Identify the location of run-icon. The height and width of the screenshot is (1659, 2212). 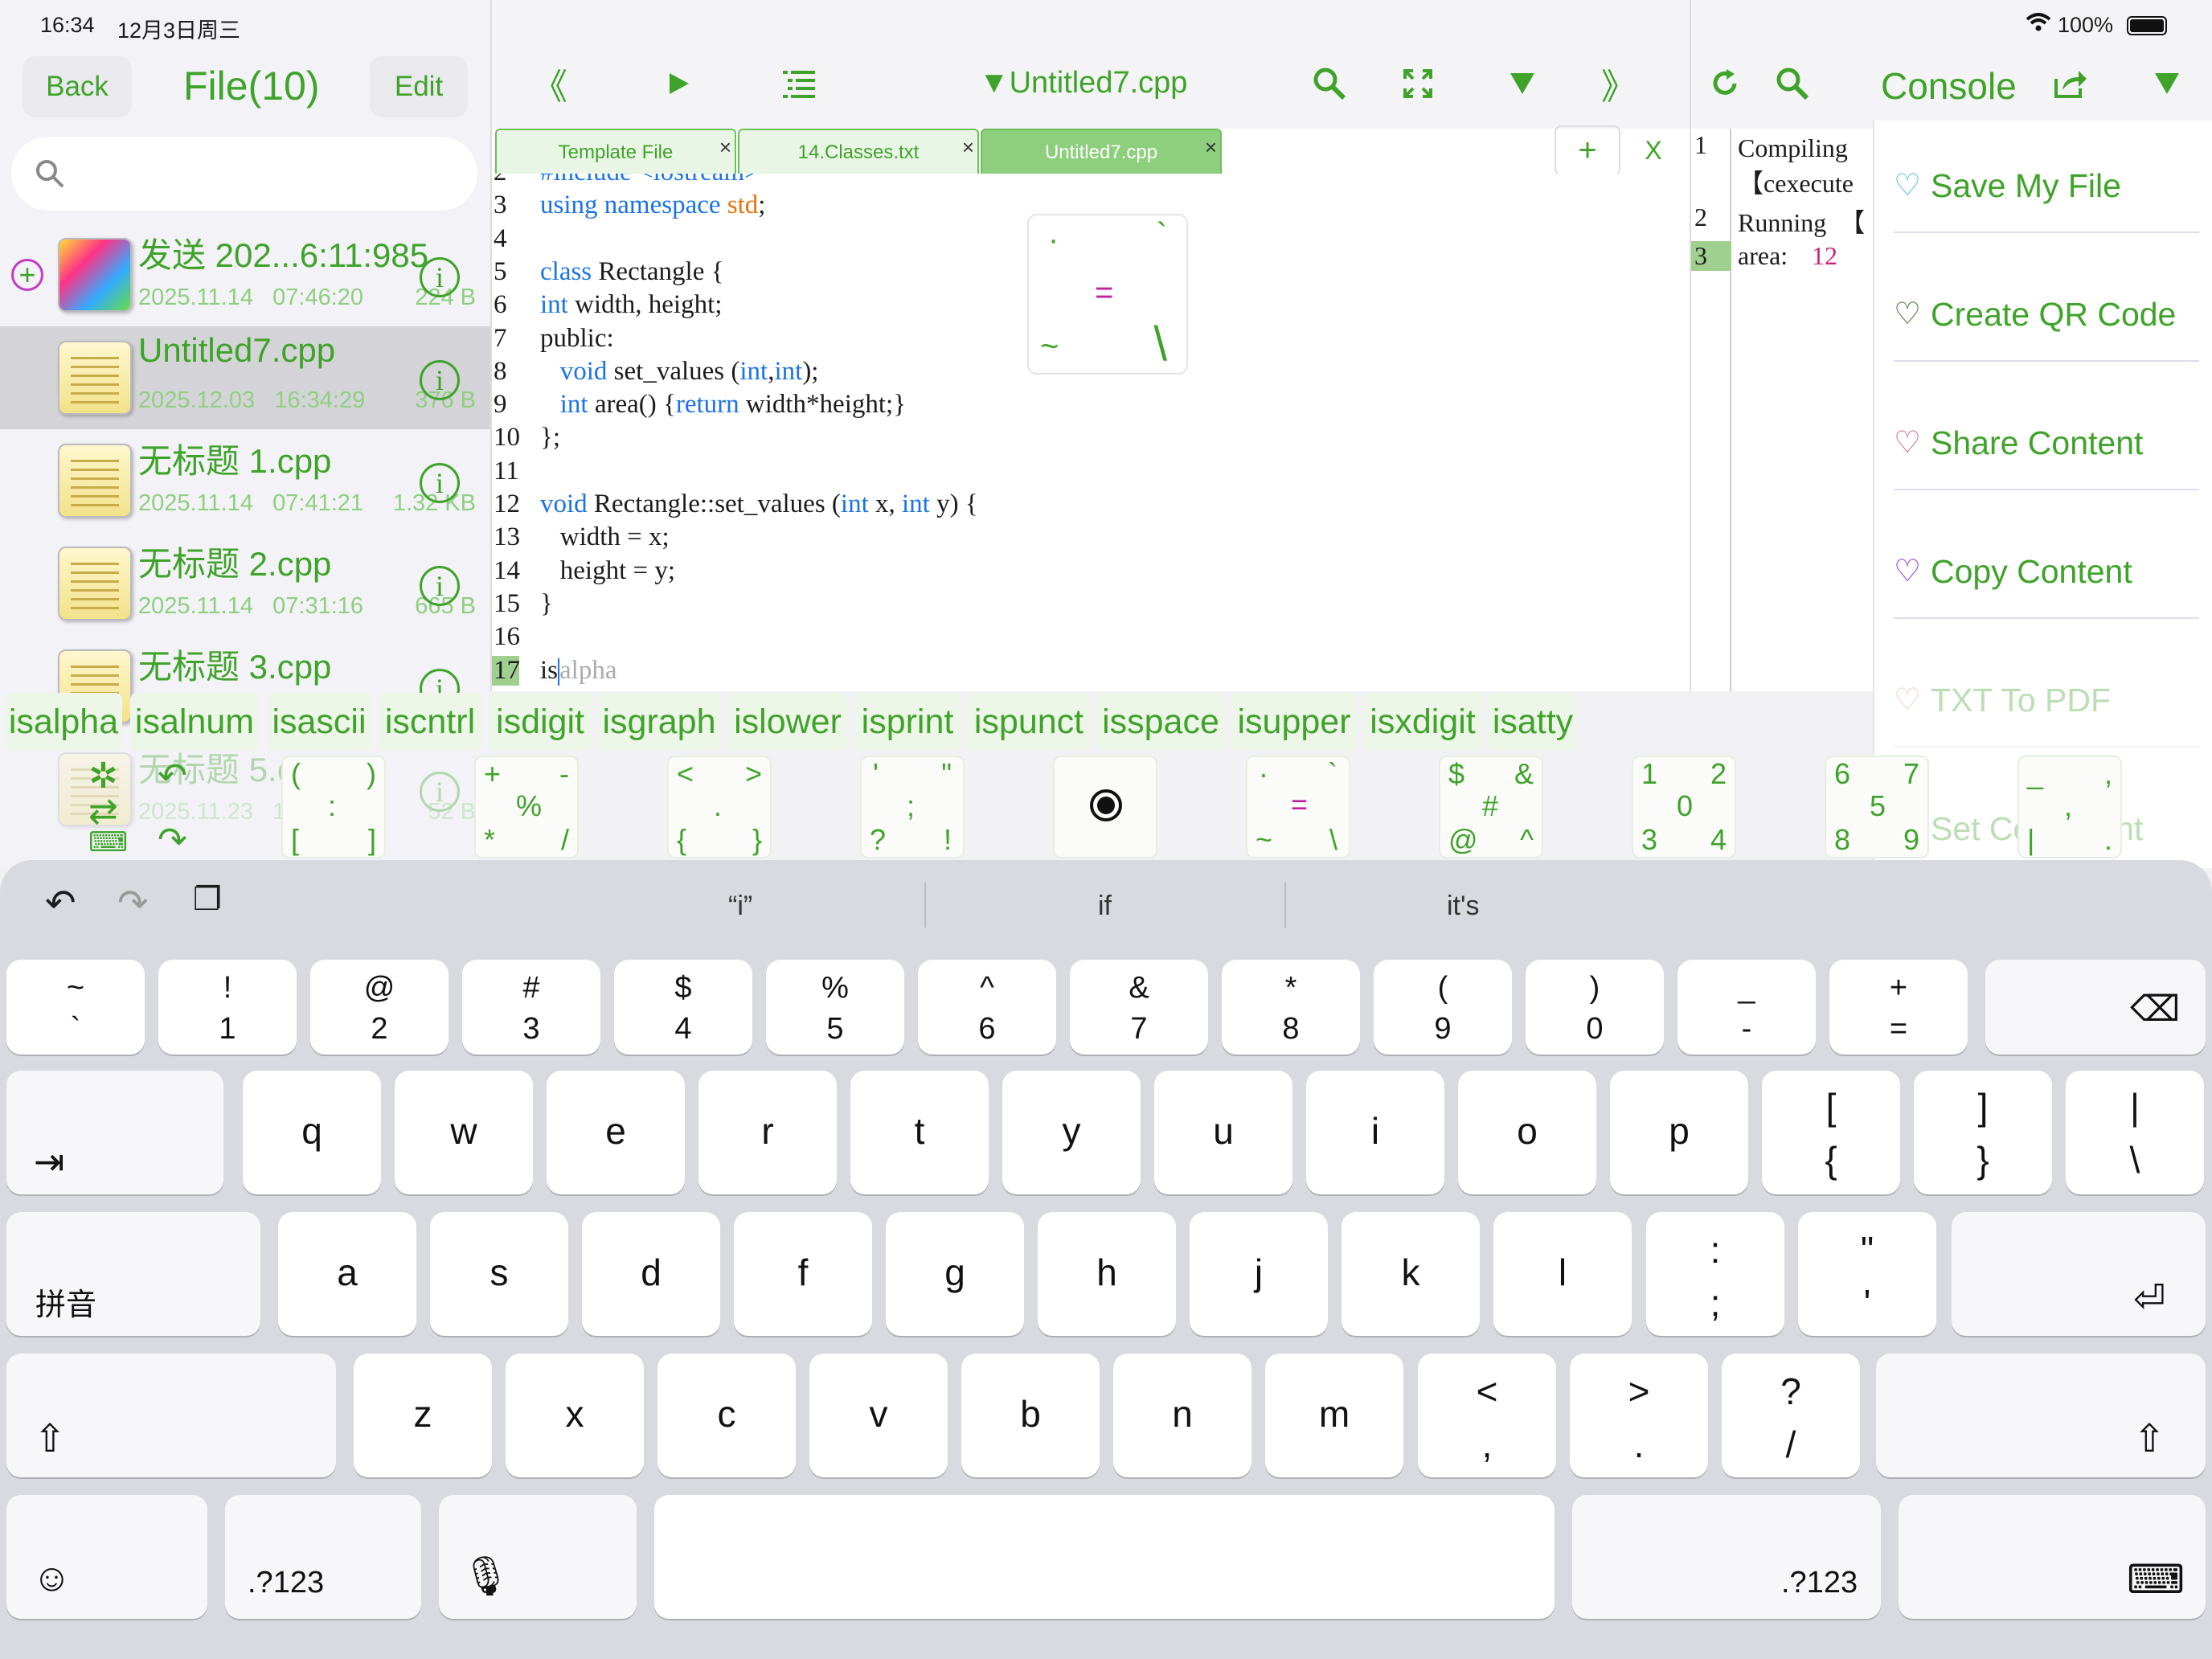
(678, 83).